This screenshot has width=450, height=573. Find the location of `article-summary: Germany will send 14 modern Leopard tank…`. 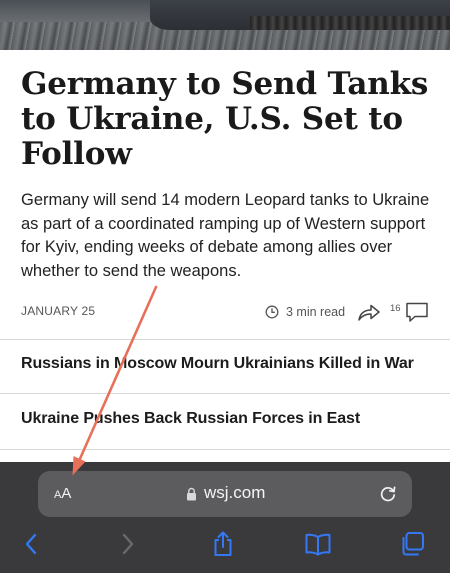

article-summary: Germany will send 14 modern Leopard tank… is located at coordinates (225, 235).